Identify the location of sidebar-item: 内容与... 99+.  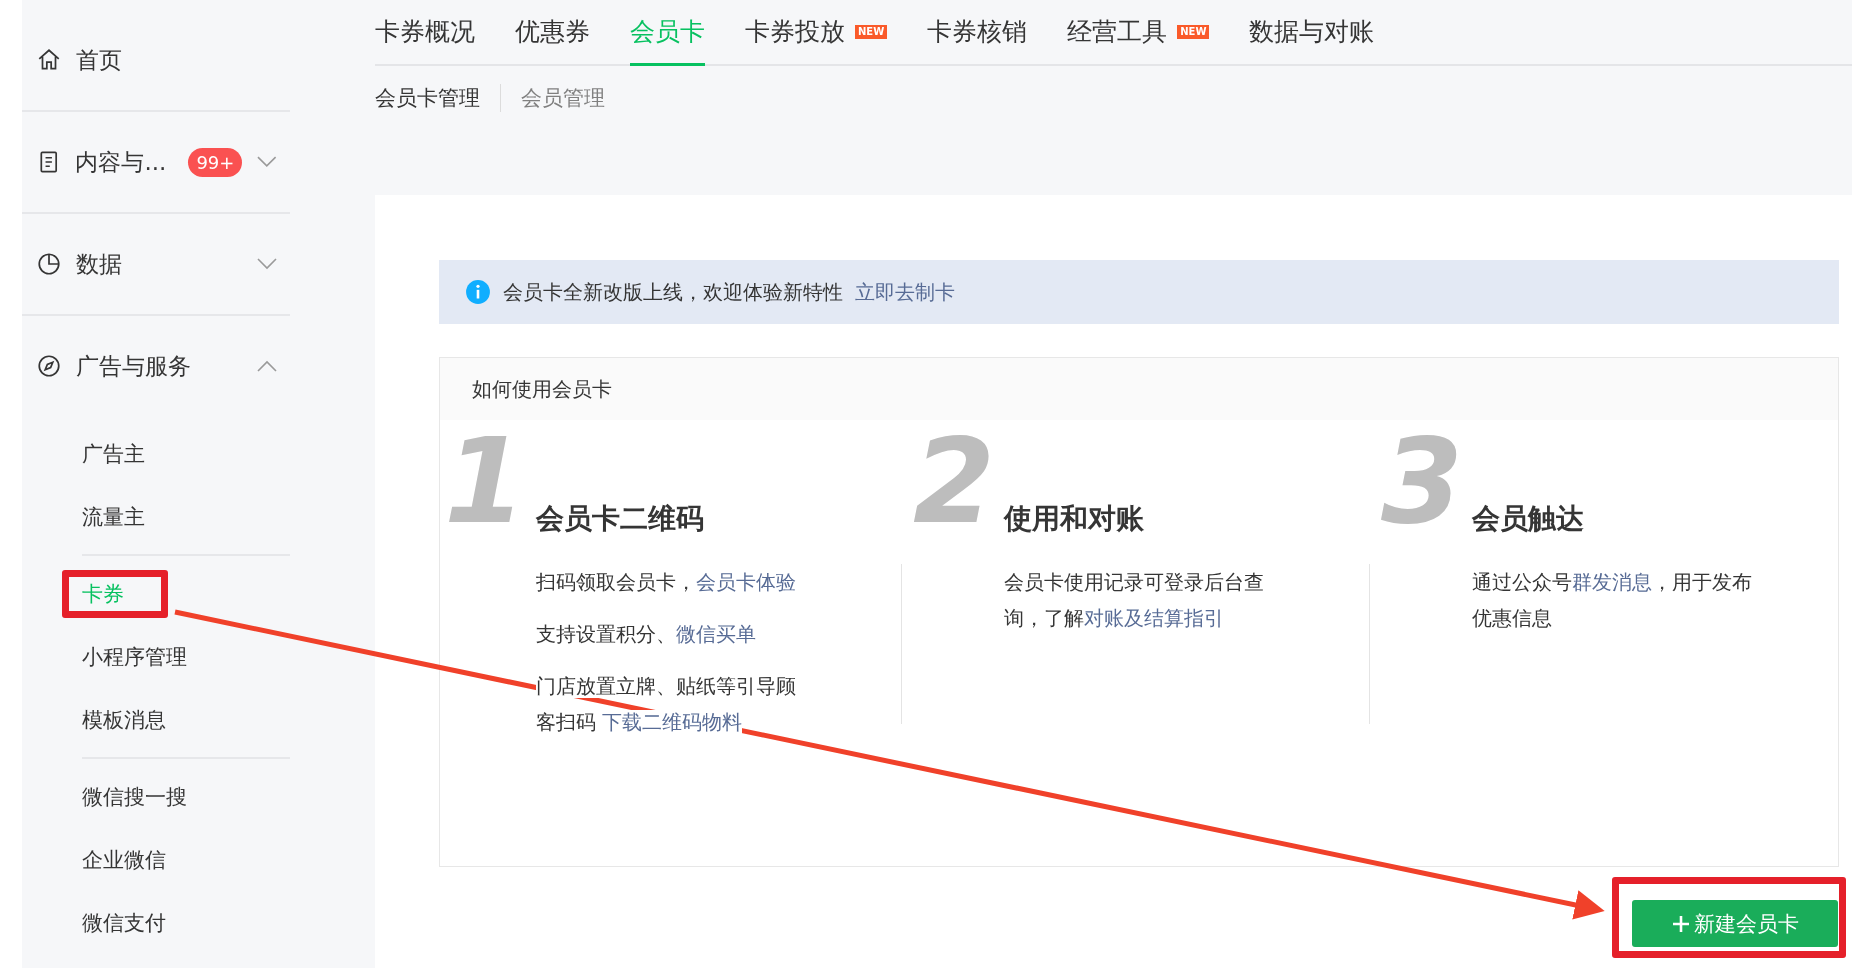
(156, 162).